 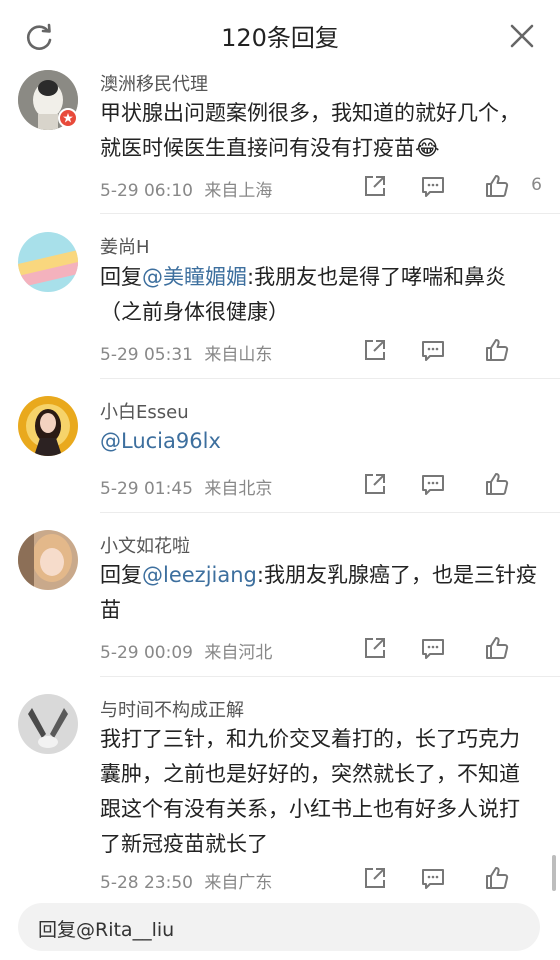 What do you see at coordinates (199, 575) in the screenshot?
I see `mention-link: @leezjiang` at bounding box center [199, 575].